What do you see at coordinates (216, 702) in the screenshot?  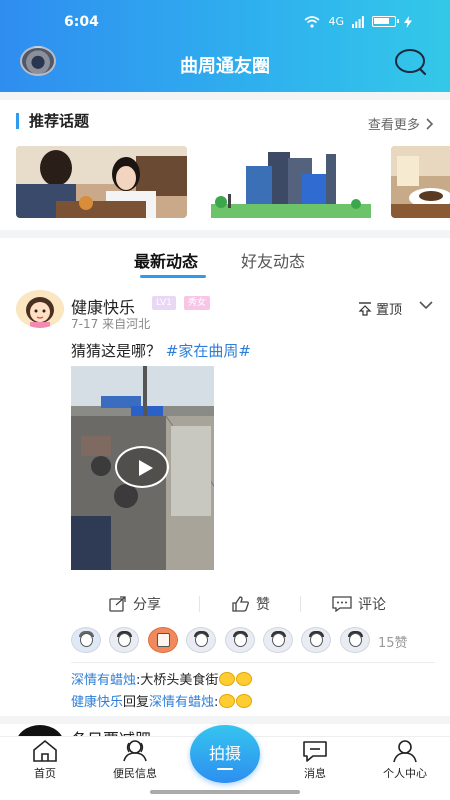 I see `comment-colon: :` at bounding box center [216, 702].